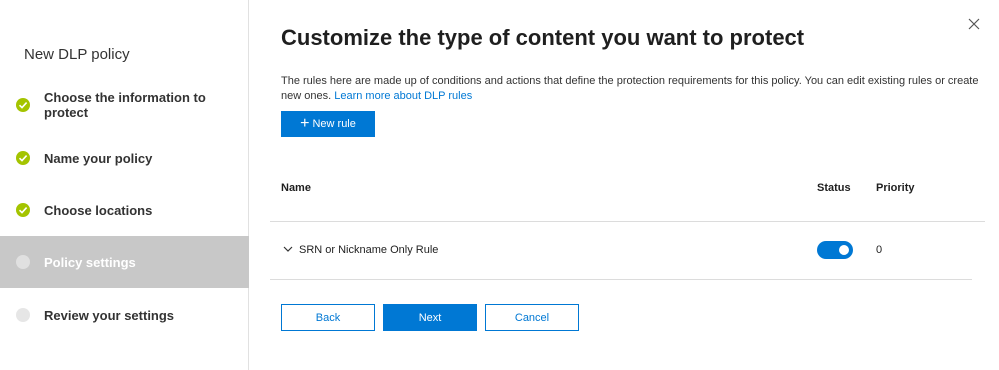 The height and width of the screenshot is (370, 999). I want to click on column-header-name: Name, so click(296, 188).